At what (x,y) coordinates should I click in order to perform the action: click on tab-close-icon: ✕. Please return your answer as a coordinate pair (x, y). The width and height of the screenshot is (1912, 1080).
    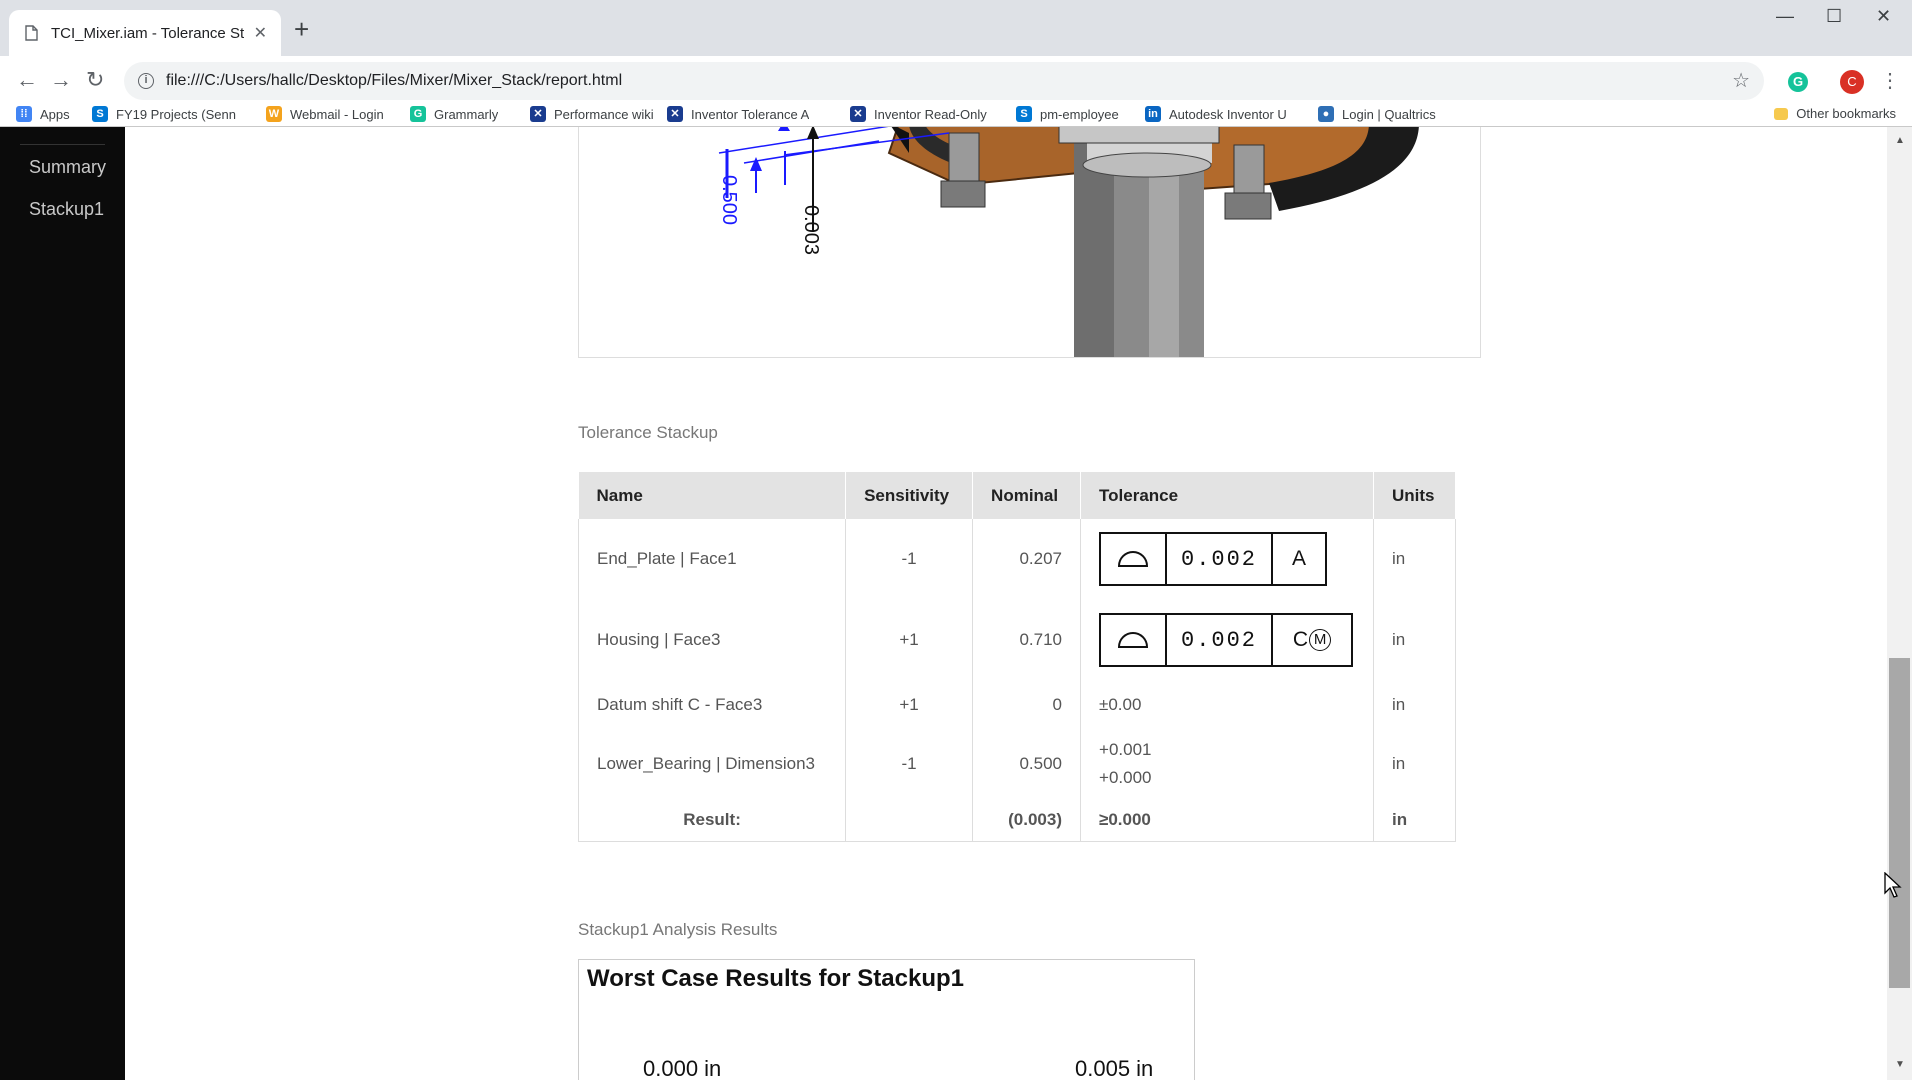
    Looking at the image, I should click on (260, 33).